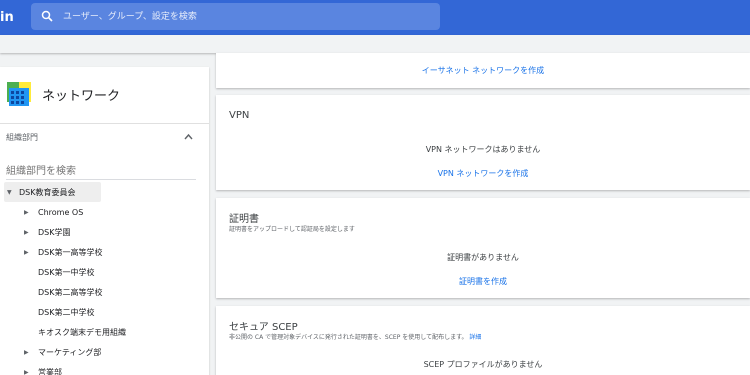  I want to click on ethernet-card: イーサネット ネットワークを作成, so click(483, 70).